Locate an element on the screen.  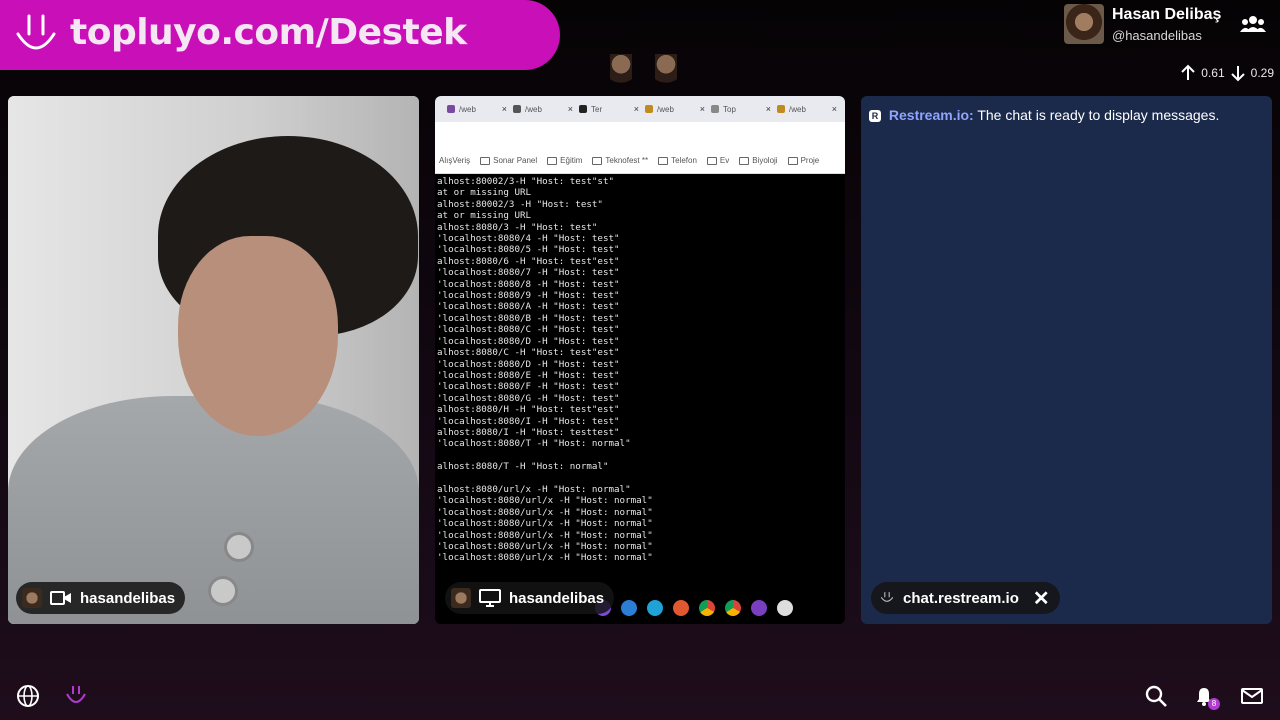
terminal-line: 'localhost:8080/T -H "Host: normal" is located at coordinates (534, 444).